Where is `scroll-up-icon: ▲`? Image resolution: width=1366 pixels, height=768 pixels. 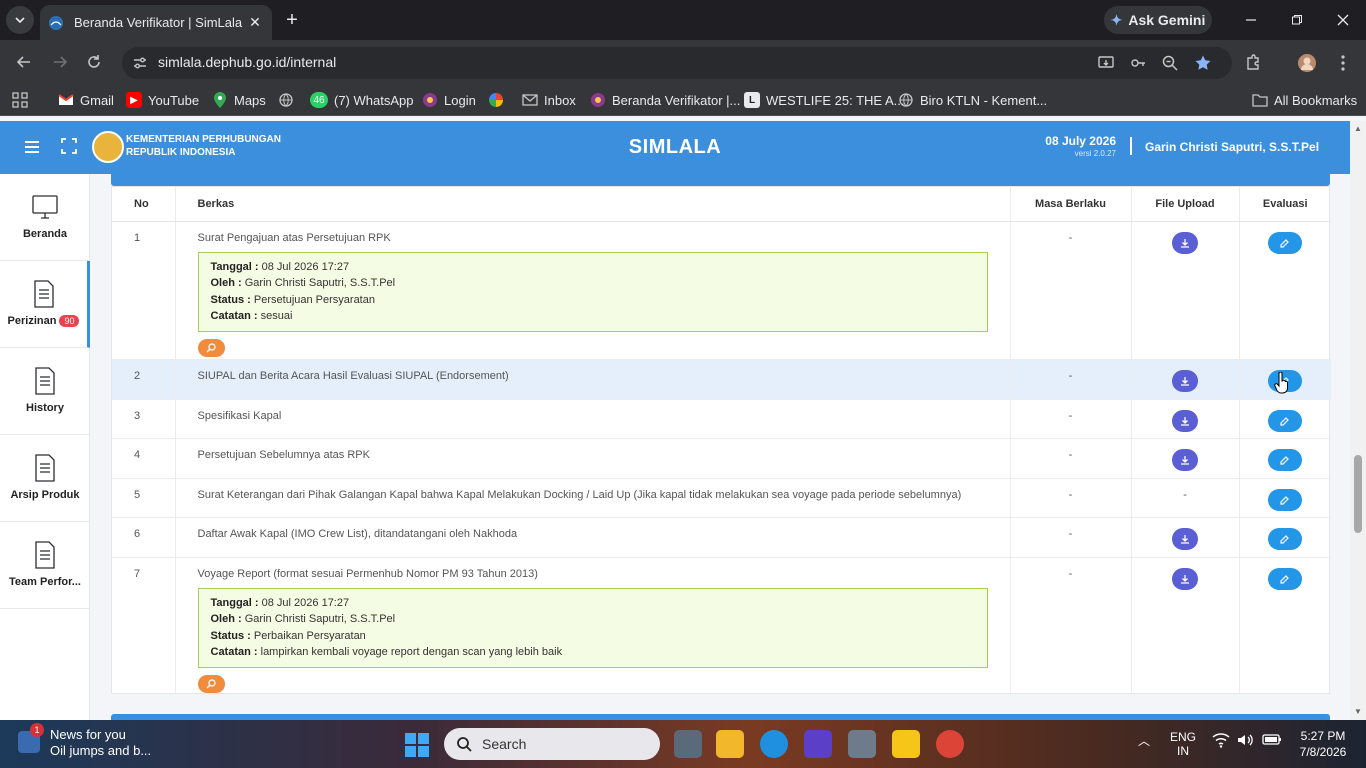
scroll-up-icon: ▲ is located at coordinates (1358, 129).